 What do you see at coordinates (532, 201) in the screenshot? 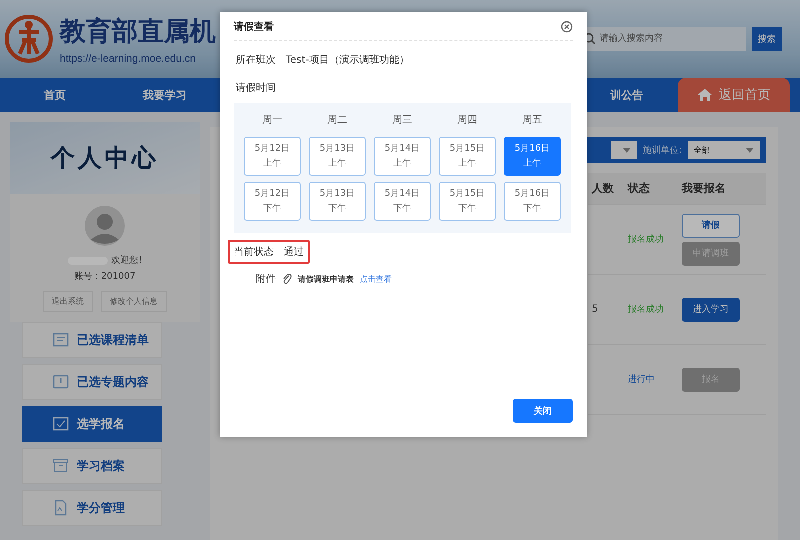
I see `time-slot: 5月16日 下午` at bounding box center [532, 201].